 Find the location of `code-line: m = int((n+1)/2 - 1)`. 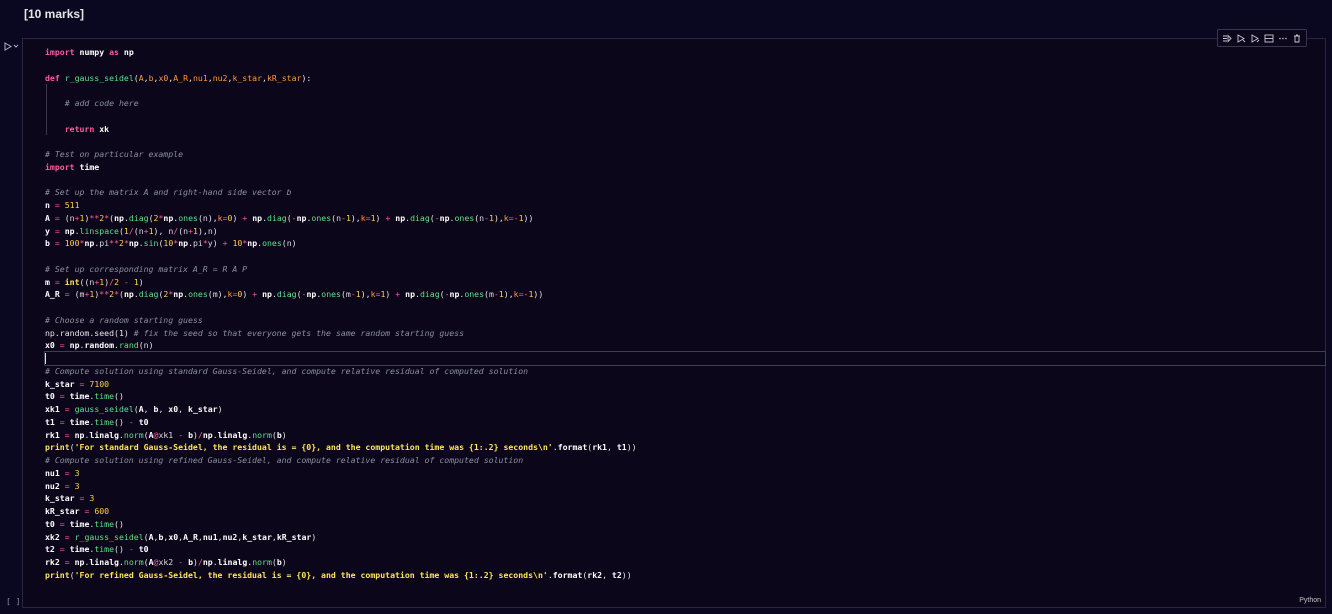

code-line: m = int((n+1)/2 - 1) is located at coordinates (685, 282).